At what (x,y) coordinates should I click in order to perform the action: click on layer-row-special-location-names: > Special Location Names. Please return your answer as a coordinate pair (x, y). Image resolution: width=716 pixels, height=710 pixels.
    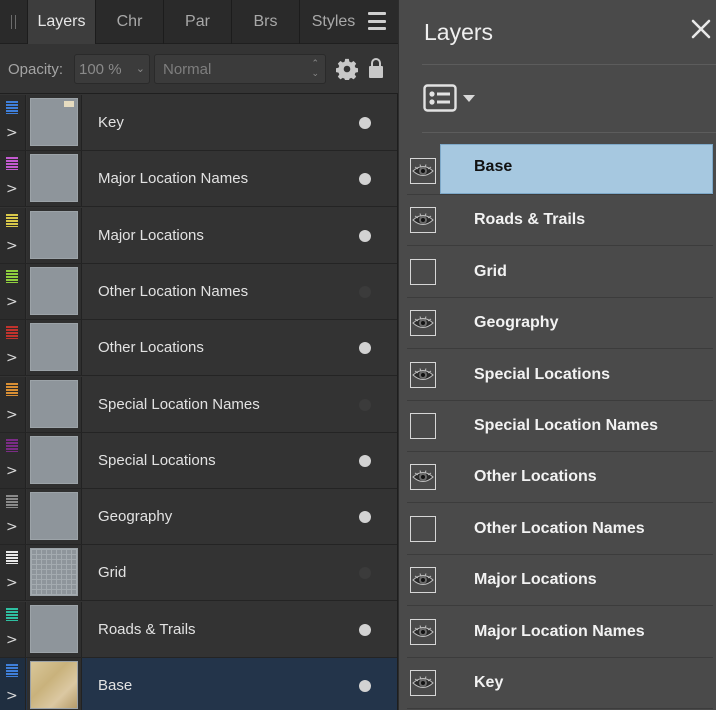
    Looking at the image, I should click on (198, 404).